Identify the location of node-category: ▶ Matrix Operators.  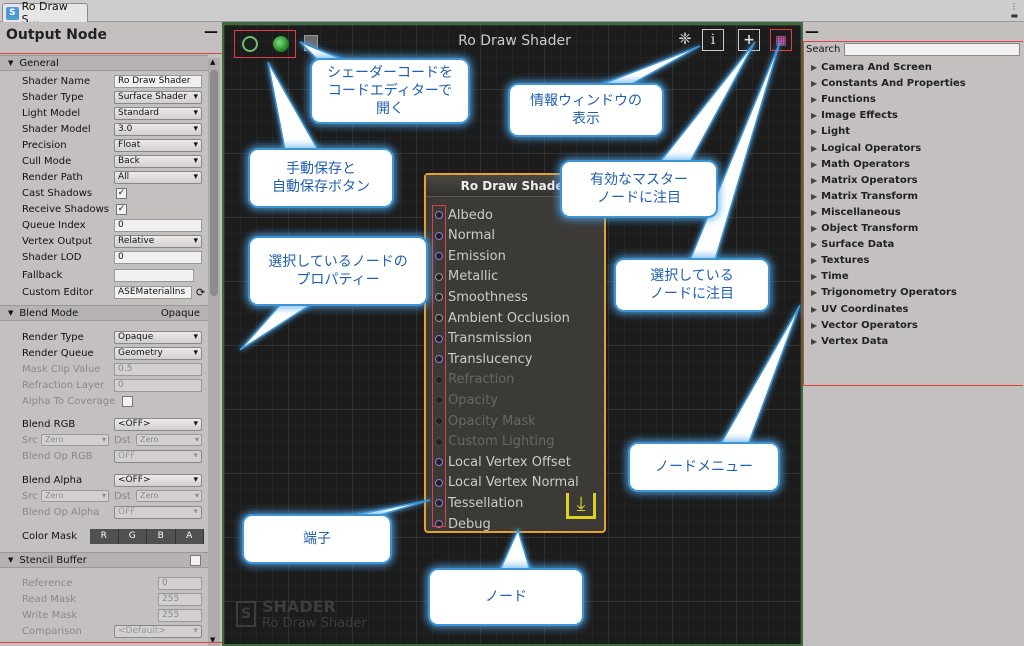
(864, 180).